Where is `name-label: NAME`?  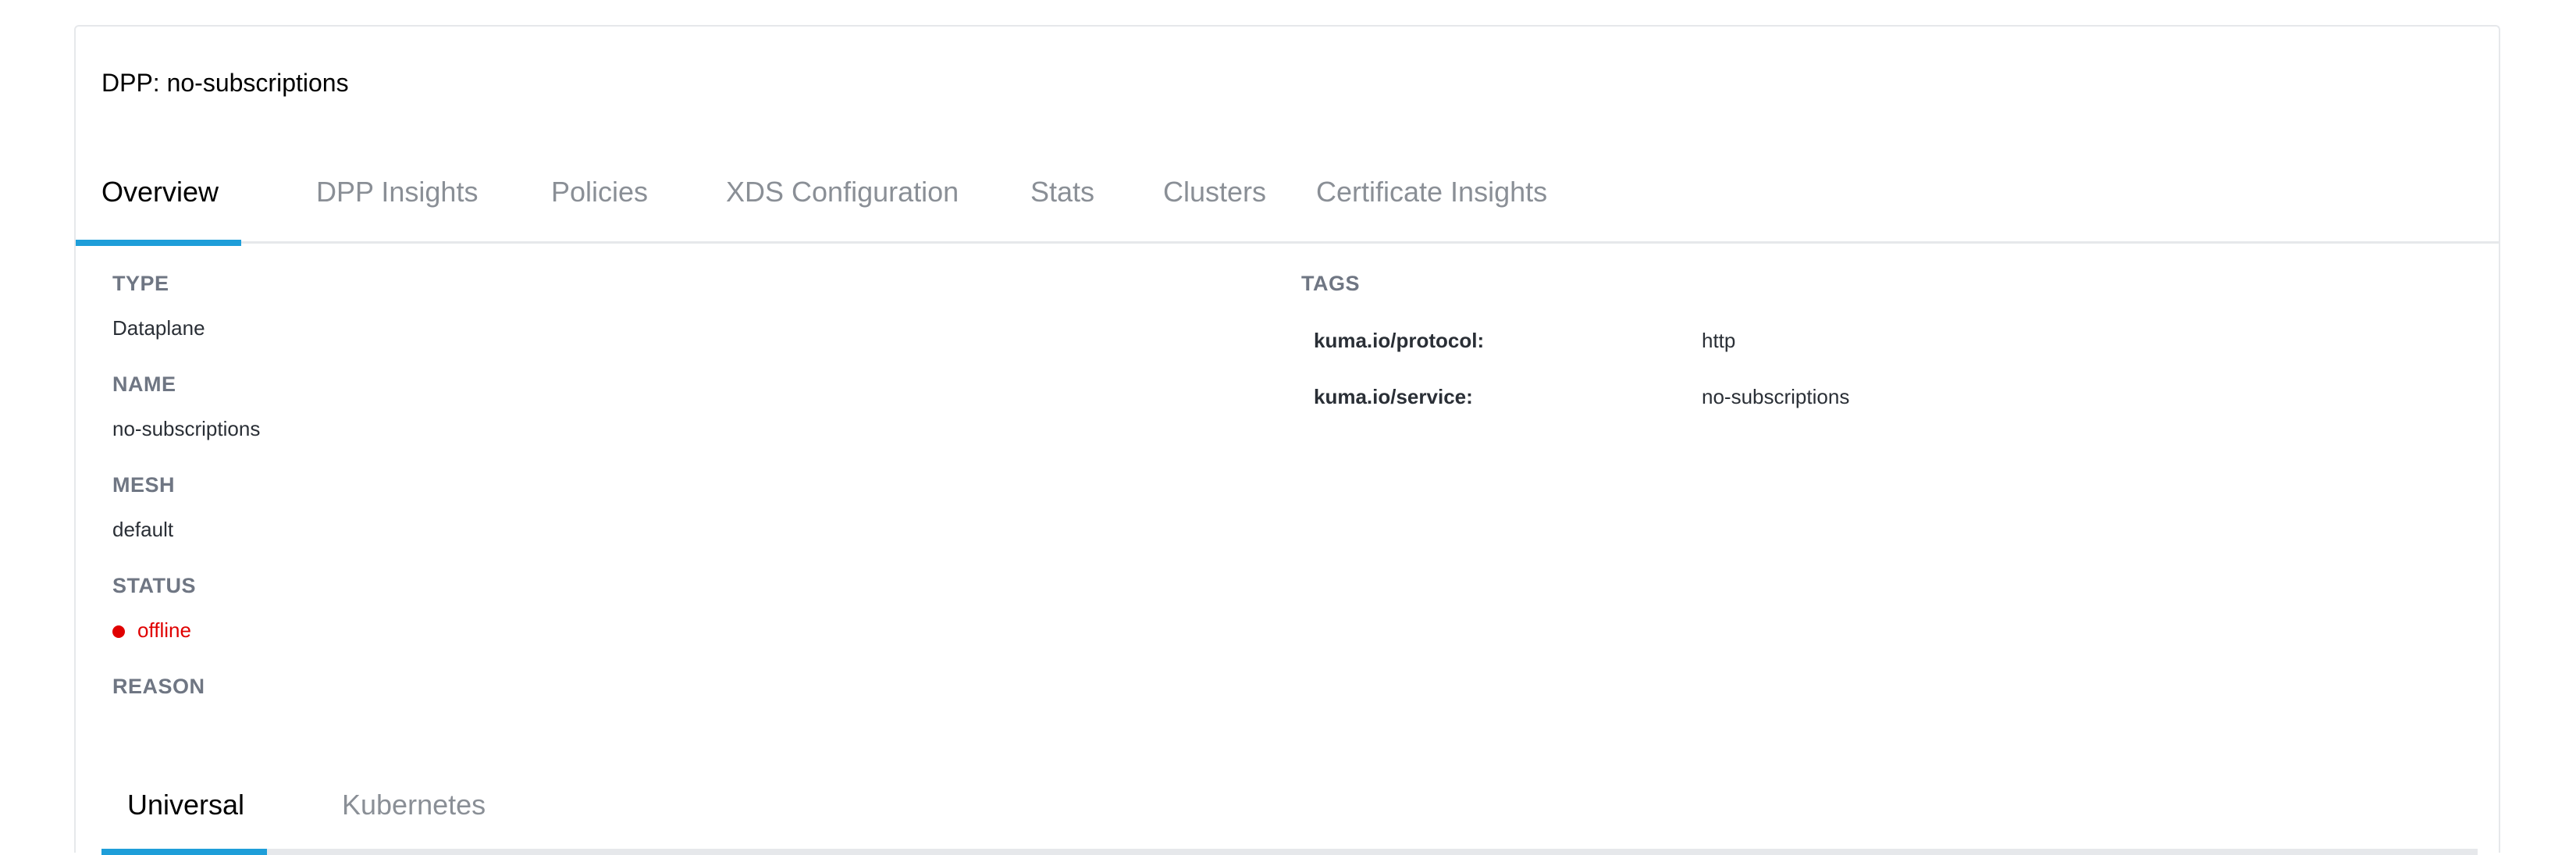 name-label: NAME is located at coordinates (144, 384).